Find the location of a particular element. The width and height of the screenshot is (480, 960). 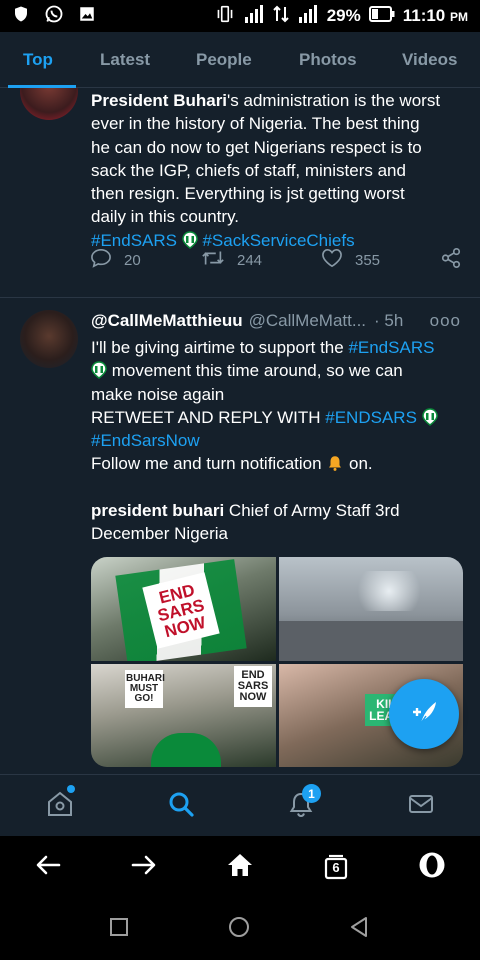

triangle-back-icon is located at coordinates (359, 929).